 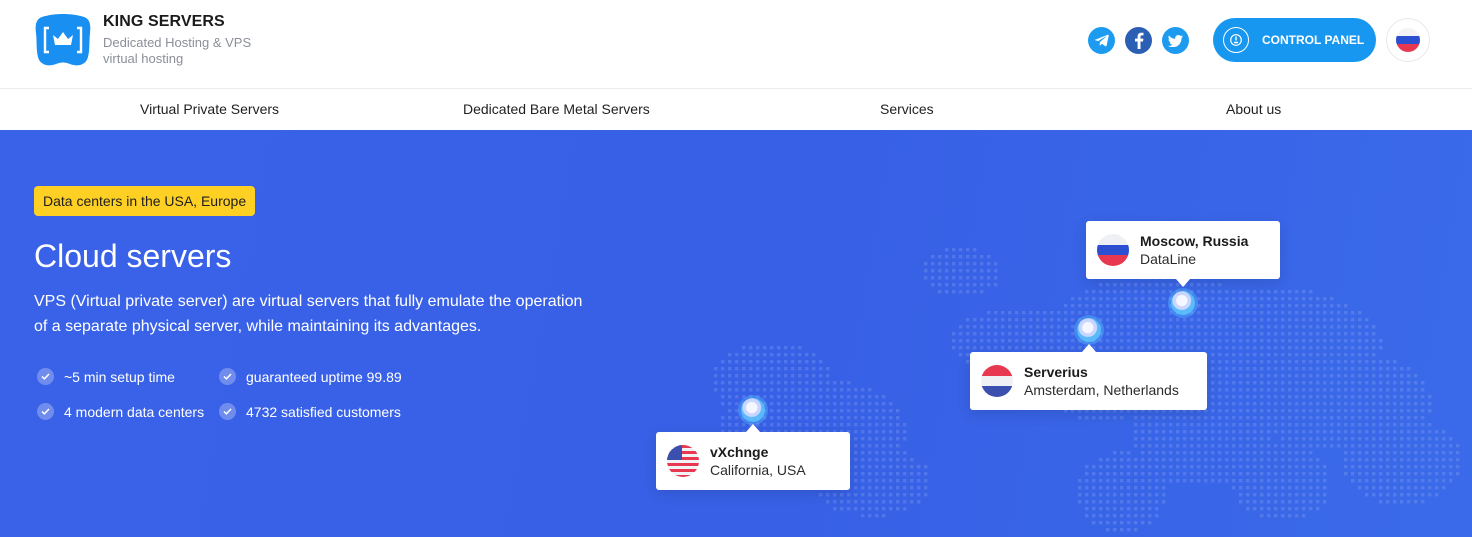 What do you see at coordinates (134, 411) in the screenshot?
I see `feature-label: 4 modern data centers` at bounding box center [134, 411].